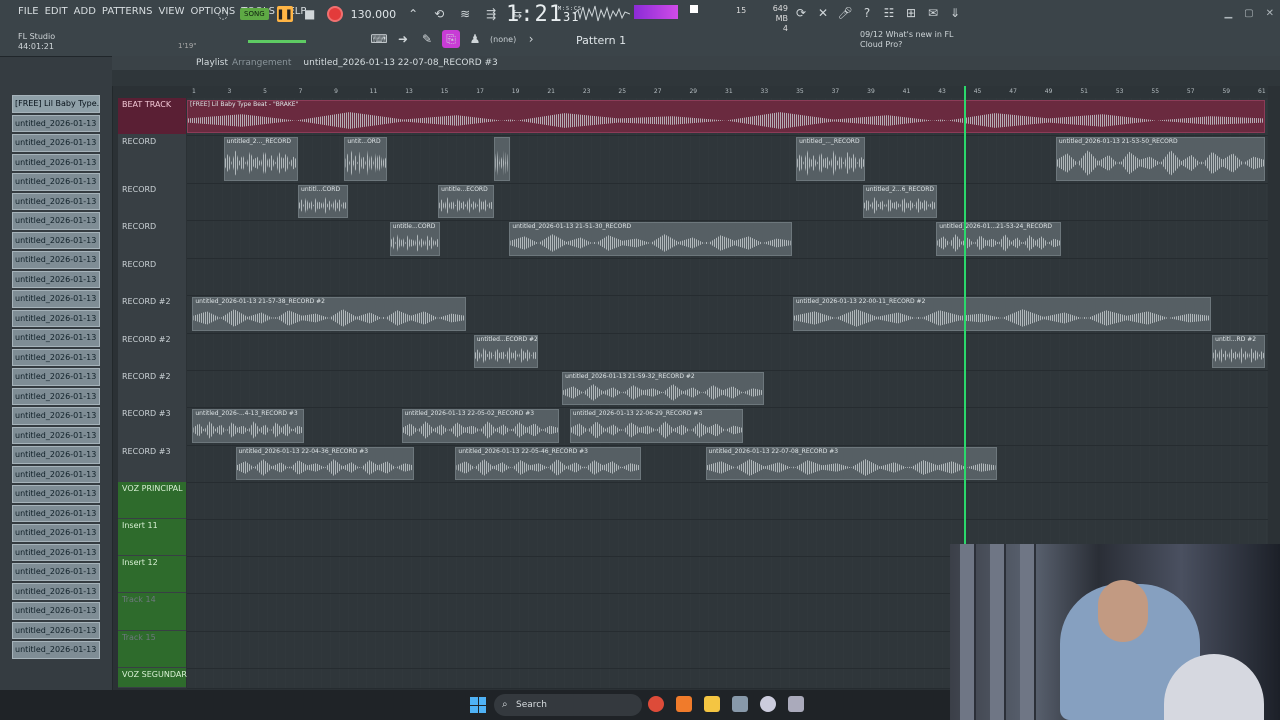 The height and width of the screenshot is (720, 1280). Describe the element at coordinates (439, 14) in the screenshot. I see `loop-record-icon: ⟲` at that location.